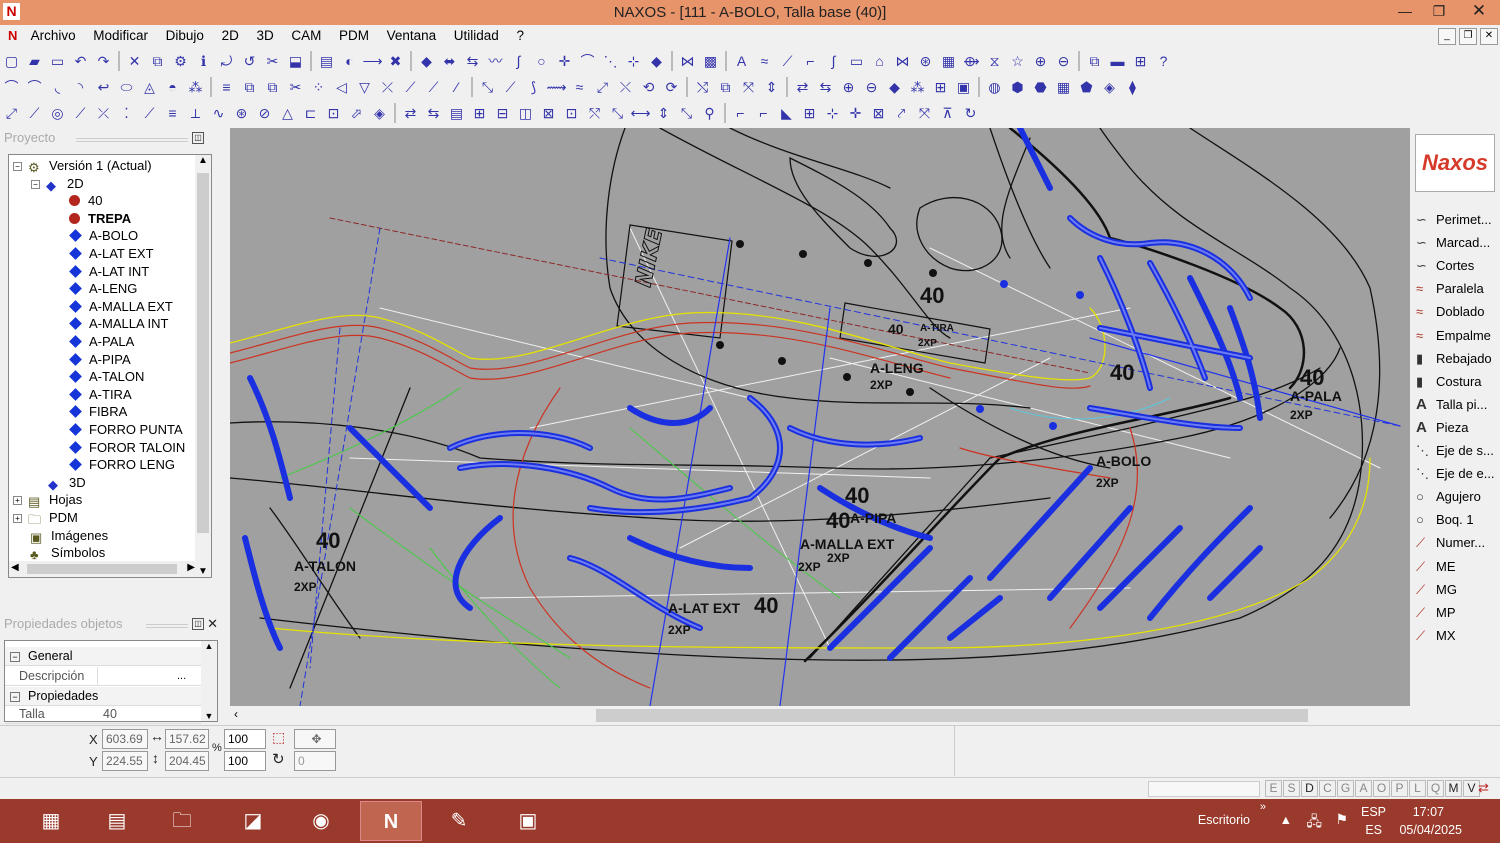  What do you see at coordinates (519, 61) in the screenshot?
I see `tb1-tool-21-icon: ∫` at bounding box center [519, 61].